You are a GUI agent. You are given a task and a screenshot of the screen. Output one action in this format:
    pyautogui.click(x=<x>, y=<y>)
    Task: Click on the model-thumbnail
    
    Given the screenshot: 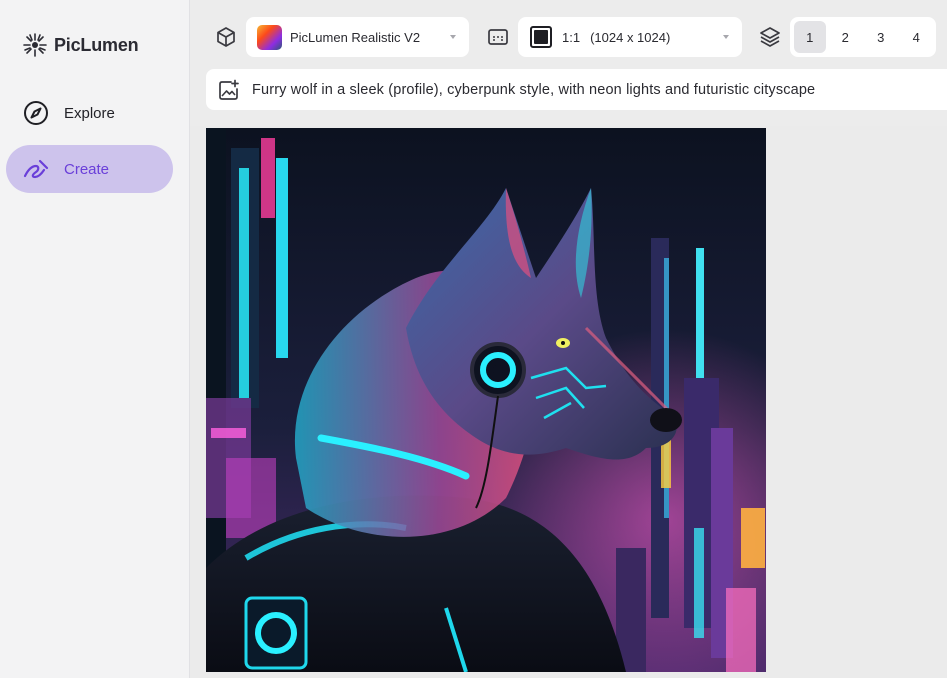 What is the action you would take?
    pyautogui.click(x=269, y=37)
    